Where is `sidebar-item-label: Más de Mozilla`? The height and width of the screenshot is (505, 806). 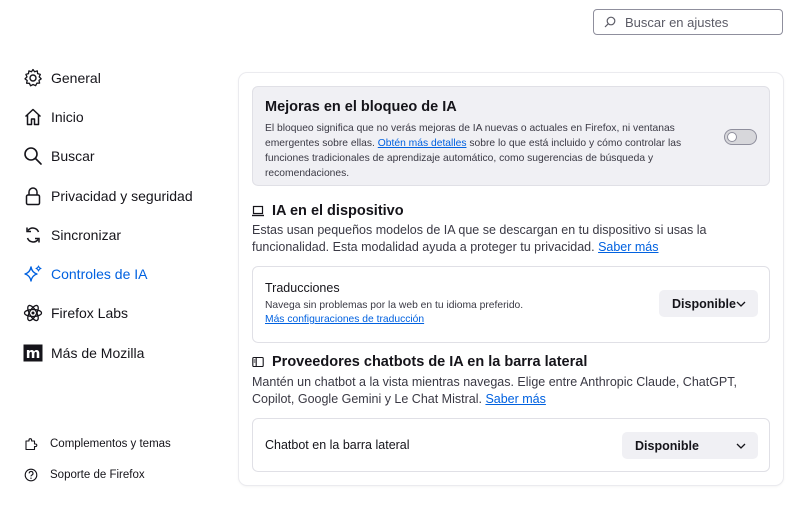 sidebar-item-label: Más de Mozilla is located at coordinates (98, 352).